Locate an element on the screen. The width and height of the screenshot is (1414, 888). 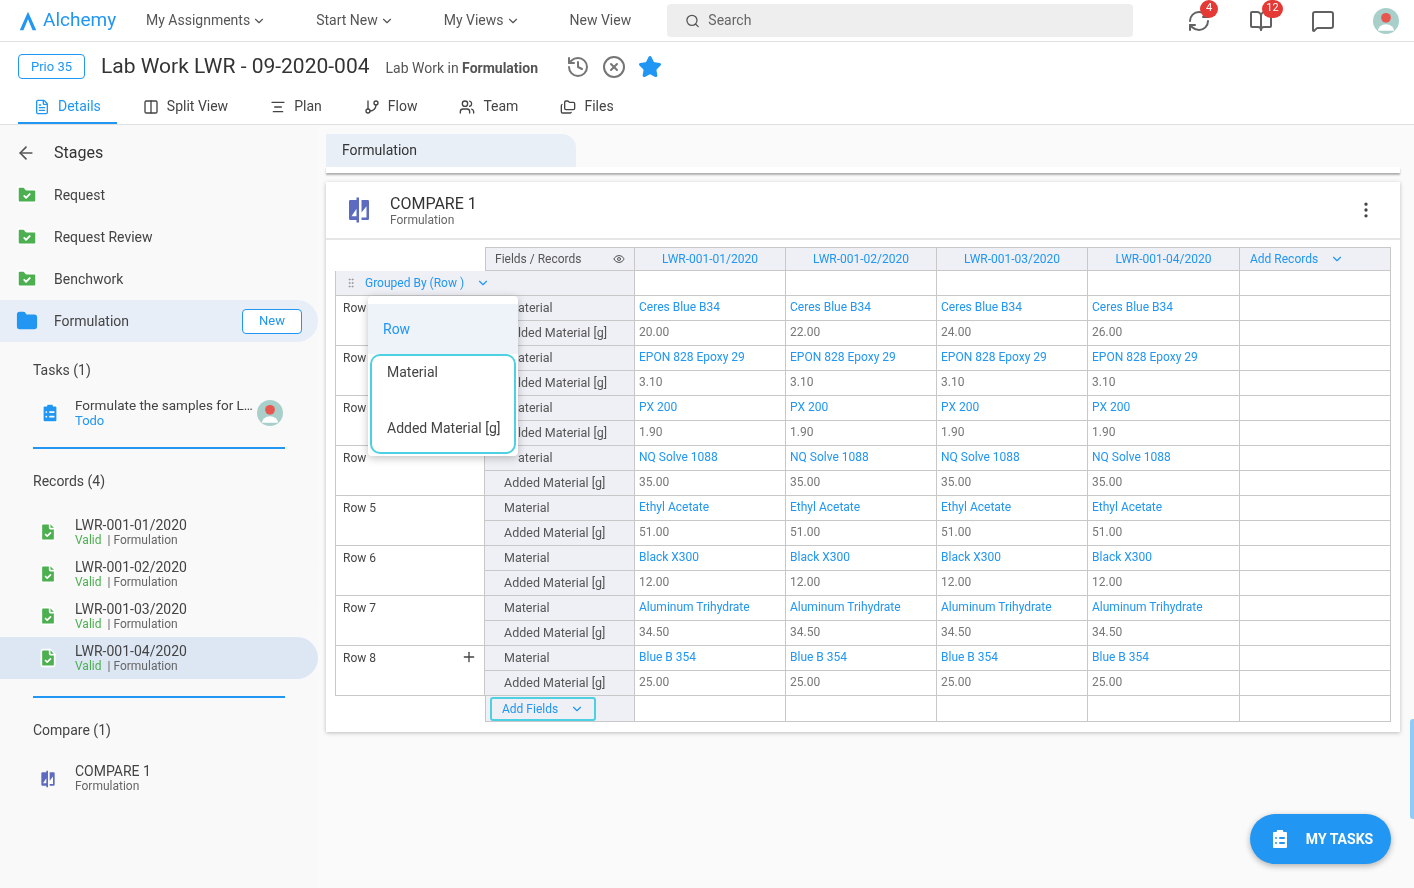
my-tasks-button: MY TASKS is located at coordinates (1320, 839).